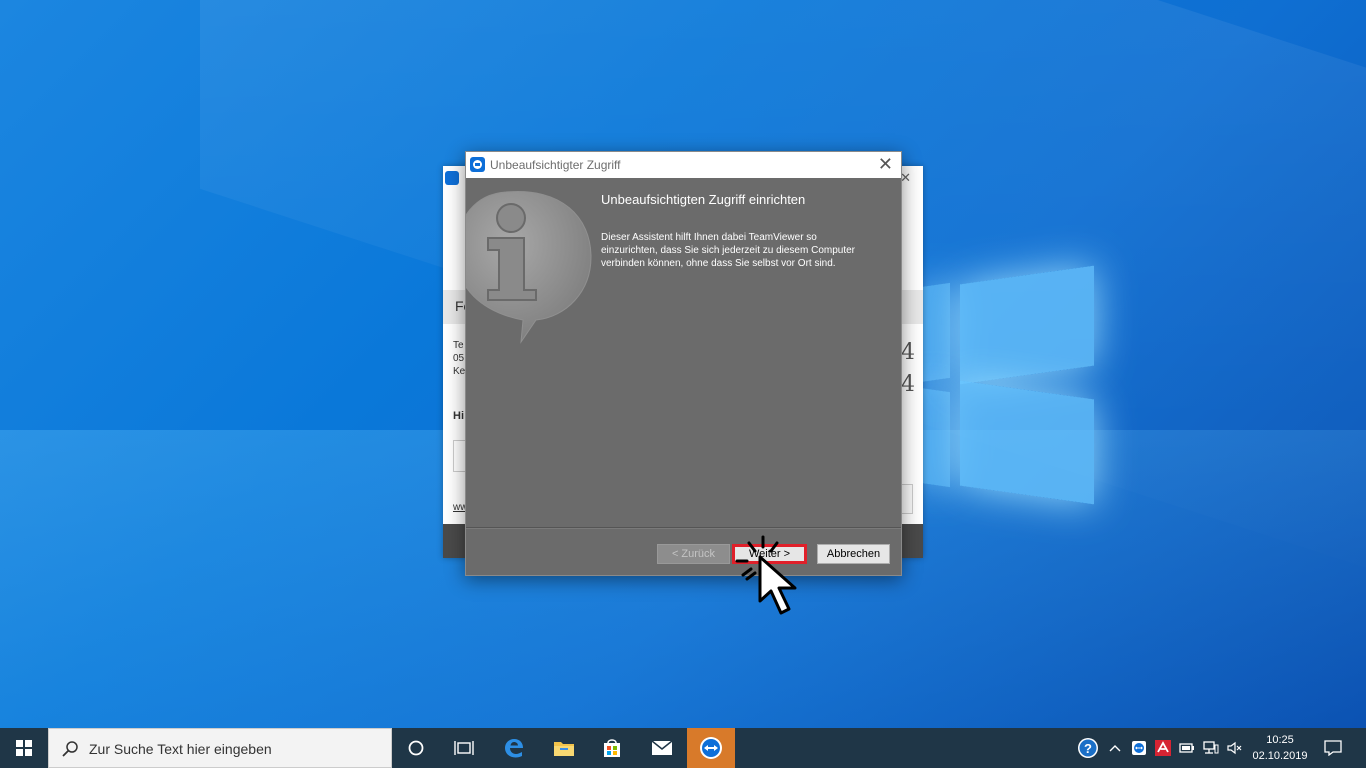  What do you see at coordinates (1139, 748) in the screenshot?
I see `teamviewer-tray-icon` at bounding box center [1139, 748].